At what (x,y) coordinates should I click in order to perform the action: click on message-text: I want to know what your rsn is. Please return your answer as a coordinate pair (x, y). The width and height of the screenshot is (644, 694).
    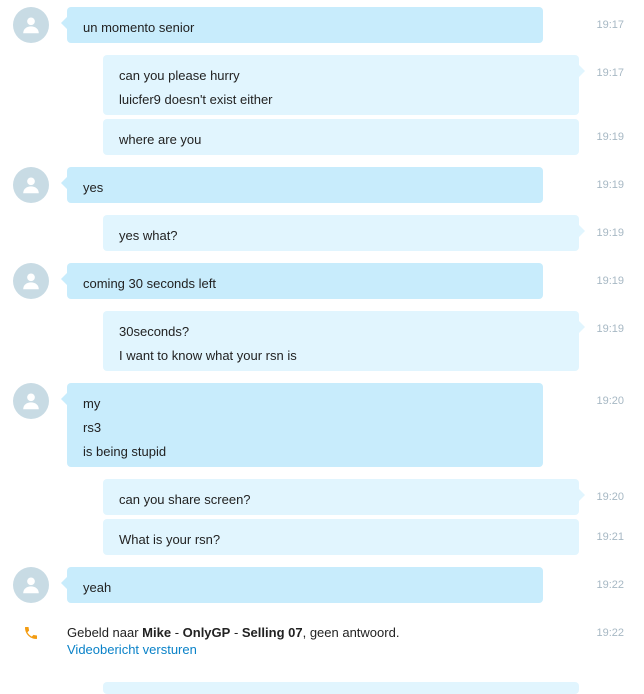
    Looking at the image, I should click on (208, 355).